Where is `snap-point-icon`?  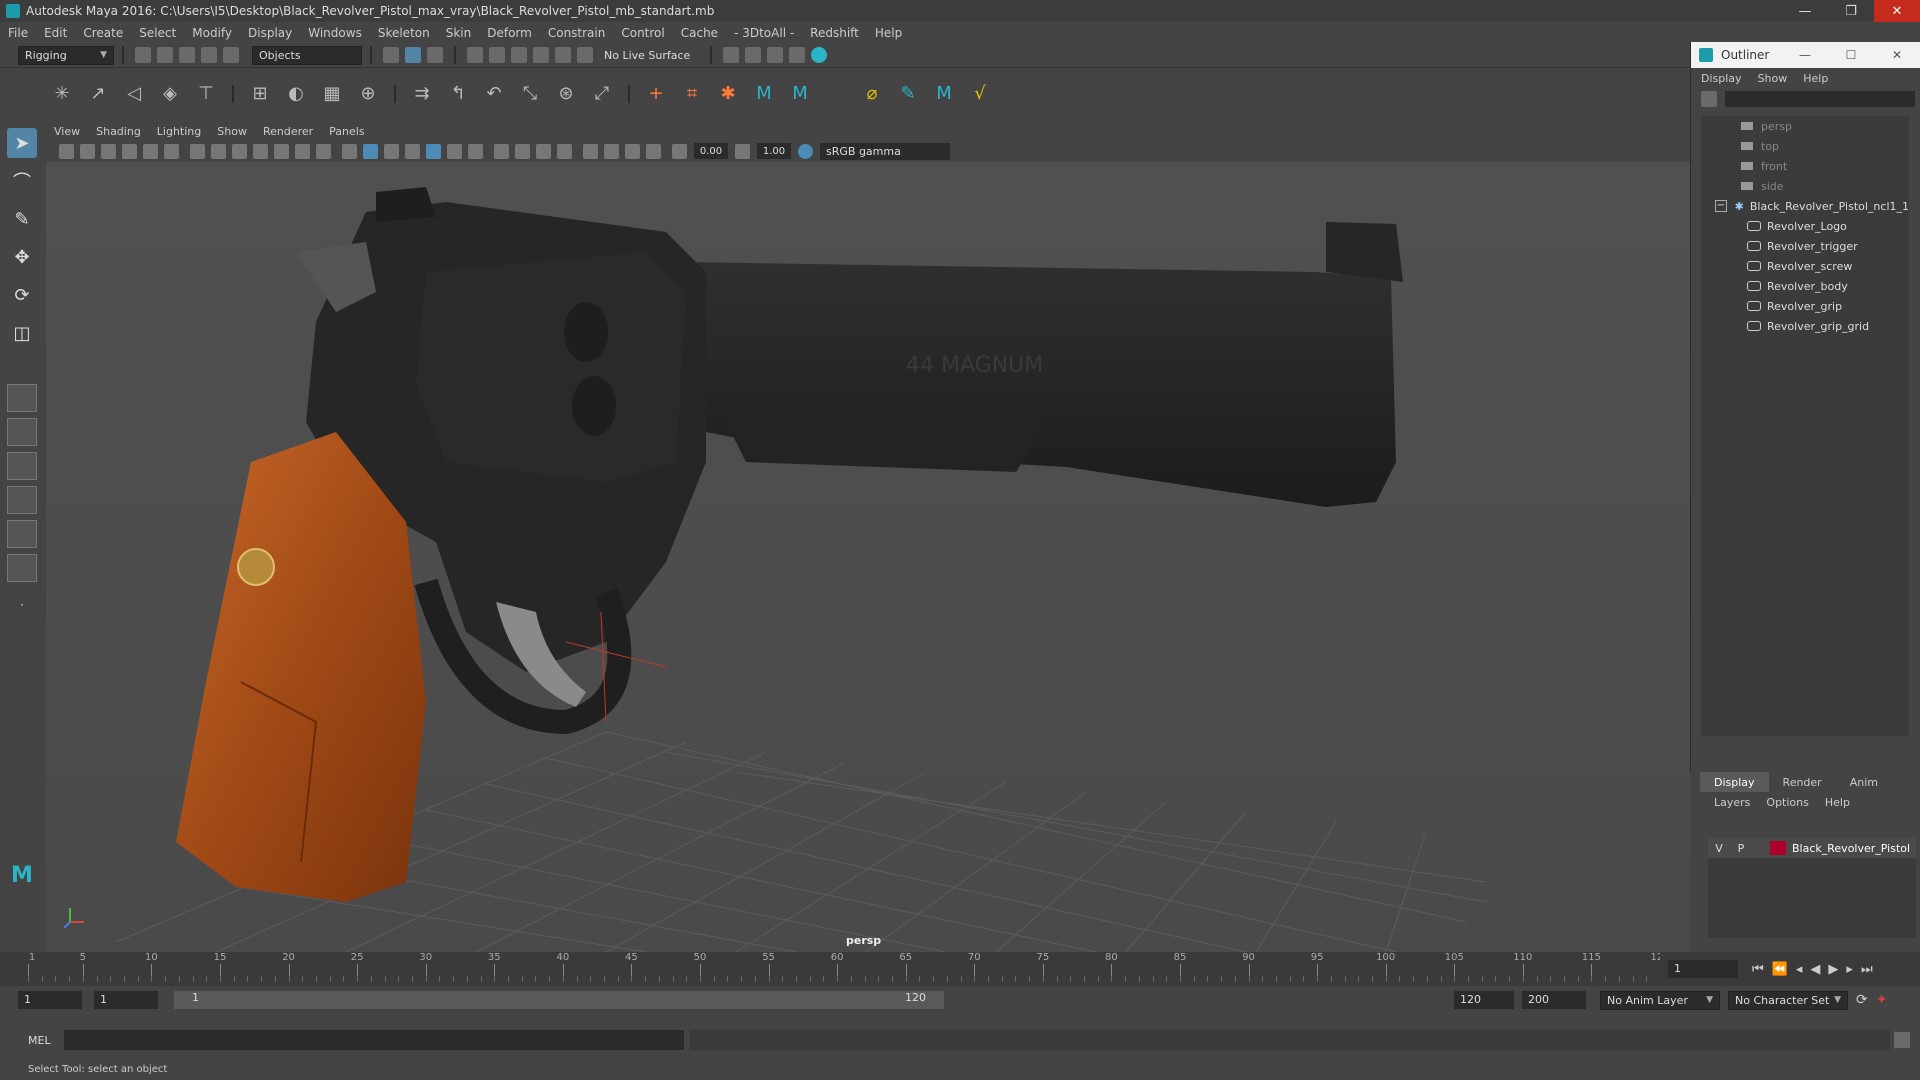 snap-point-icon is located at coordinates (519, 55).